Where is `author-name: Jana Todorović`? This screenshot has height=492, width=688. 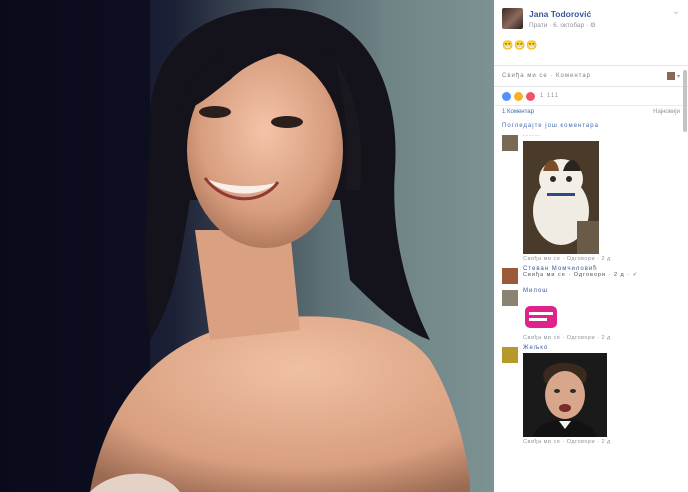
author-name: Jana Todorović is located at coordinates (562, 14).